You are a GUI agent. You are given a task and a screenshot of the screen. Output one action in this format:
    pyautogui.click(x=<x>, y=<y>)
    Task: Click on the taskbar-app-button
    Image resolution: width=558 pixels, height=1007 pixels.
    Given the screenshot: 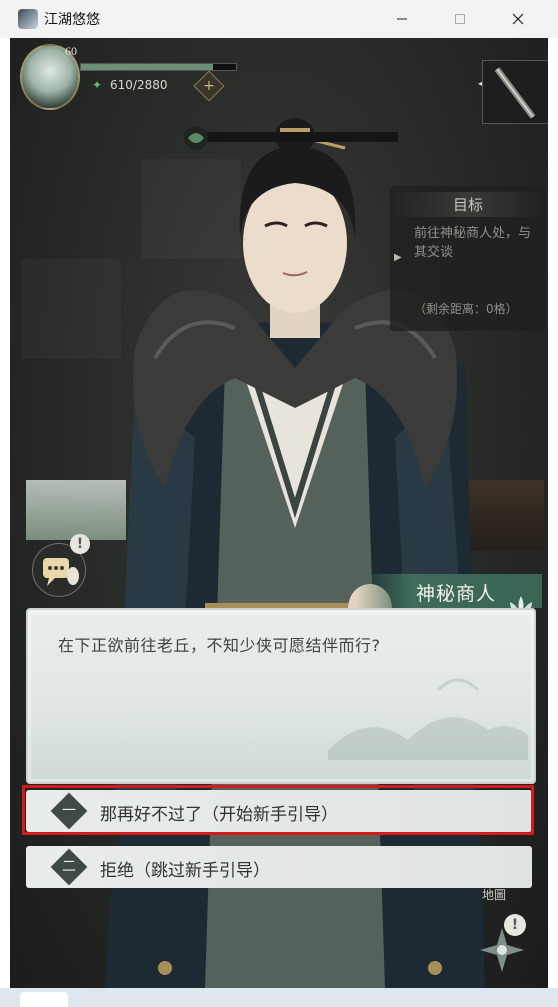 What is the action you would take?
    pyautogui.click(x=44, y=999)
    